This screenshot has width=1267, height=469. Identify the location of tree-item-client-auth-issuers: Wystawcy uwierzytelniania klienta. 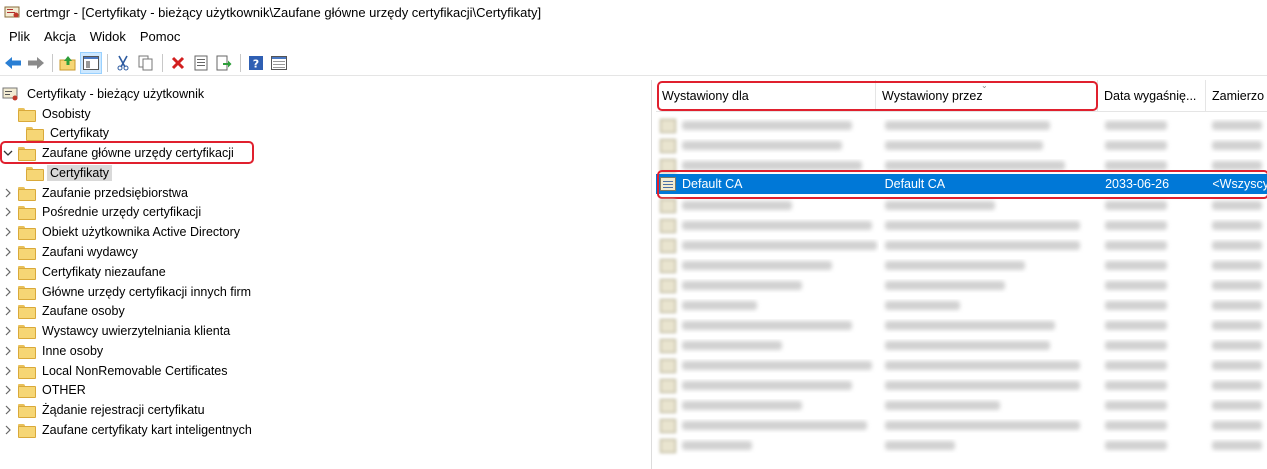
(117, 330).